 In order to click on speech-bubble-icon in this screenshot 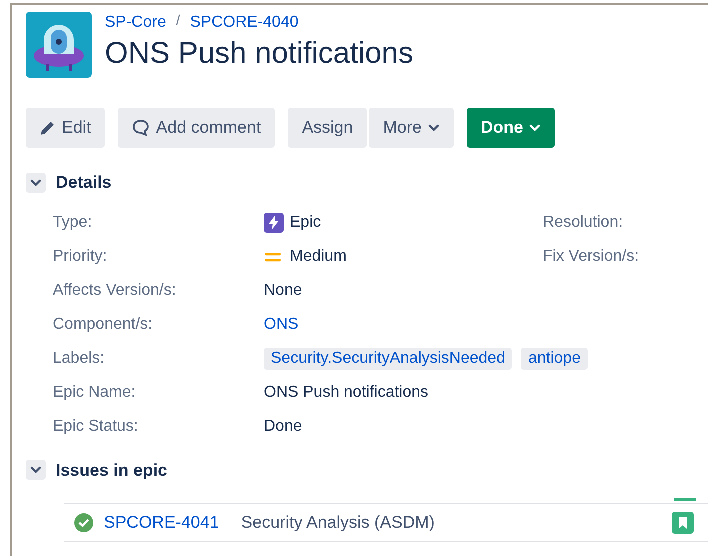, I will do `click(141, 128)`.